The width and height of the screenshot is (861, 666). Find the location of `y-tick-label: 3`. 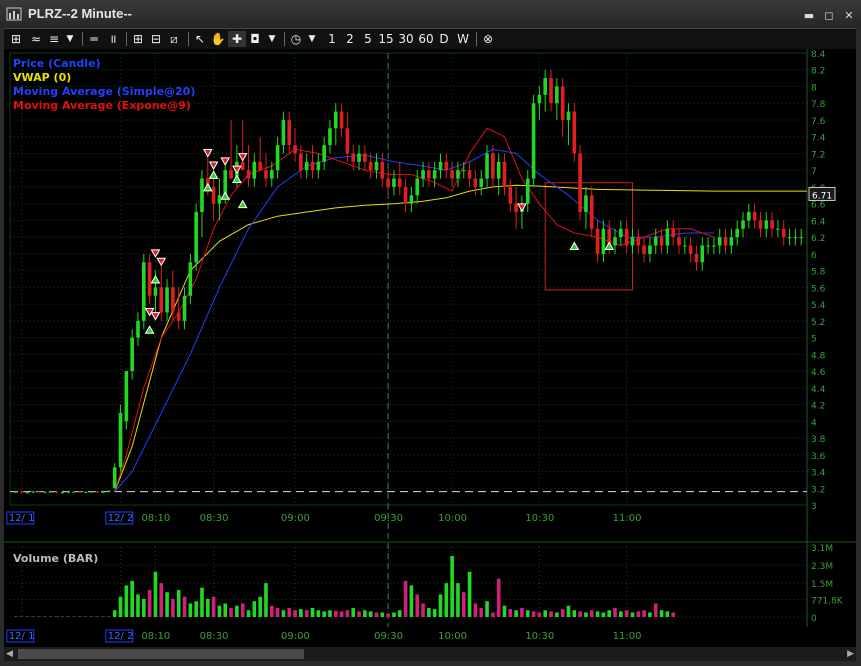

y-tick-label: 3 is located at coordinates (814, 507).